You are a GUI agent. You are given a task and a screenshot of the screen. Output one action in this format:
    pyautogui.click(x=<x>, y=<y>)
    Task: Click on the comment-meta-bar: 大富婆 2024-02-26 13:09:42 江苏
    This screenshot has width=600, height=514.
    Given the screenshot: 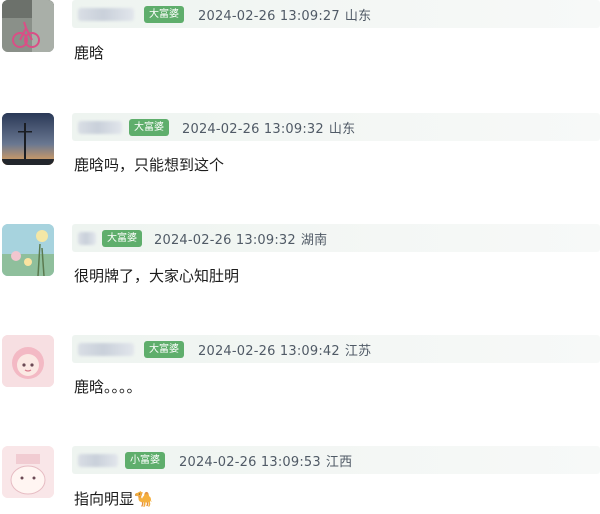 What is the action you would take?
    pyautogui.click(x=336, y=349)
    